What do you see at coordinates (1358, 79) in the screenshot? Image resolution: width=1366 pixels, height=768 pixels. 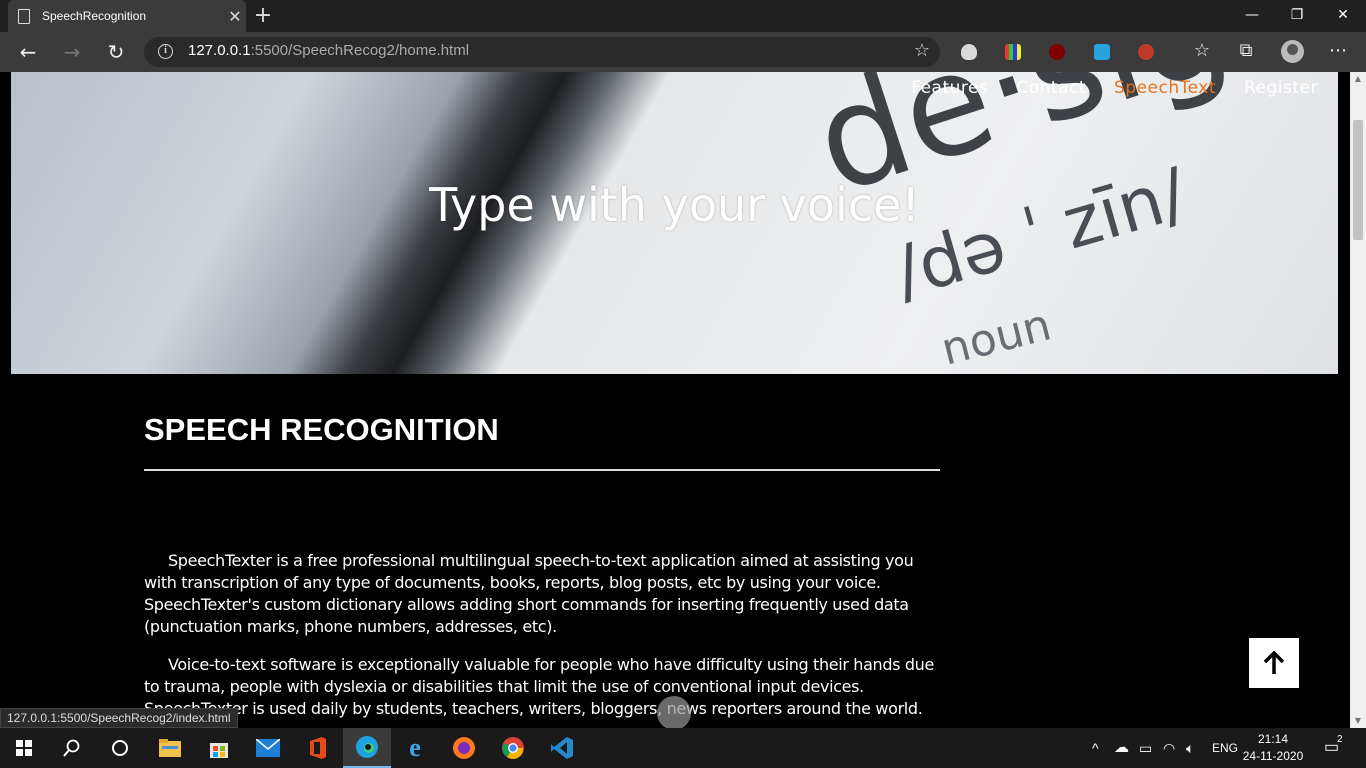 I see `scroll-up-arrow: ▲` at bounding box center [1358, 79].